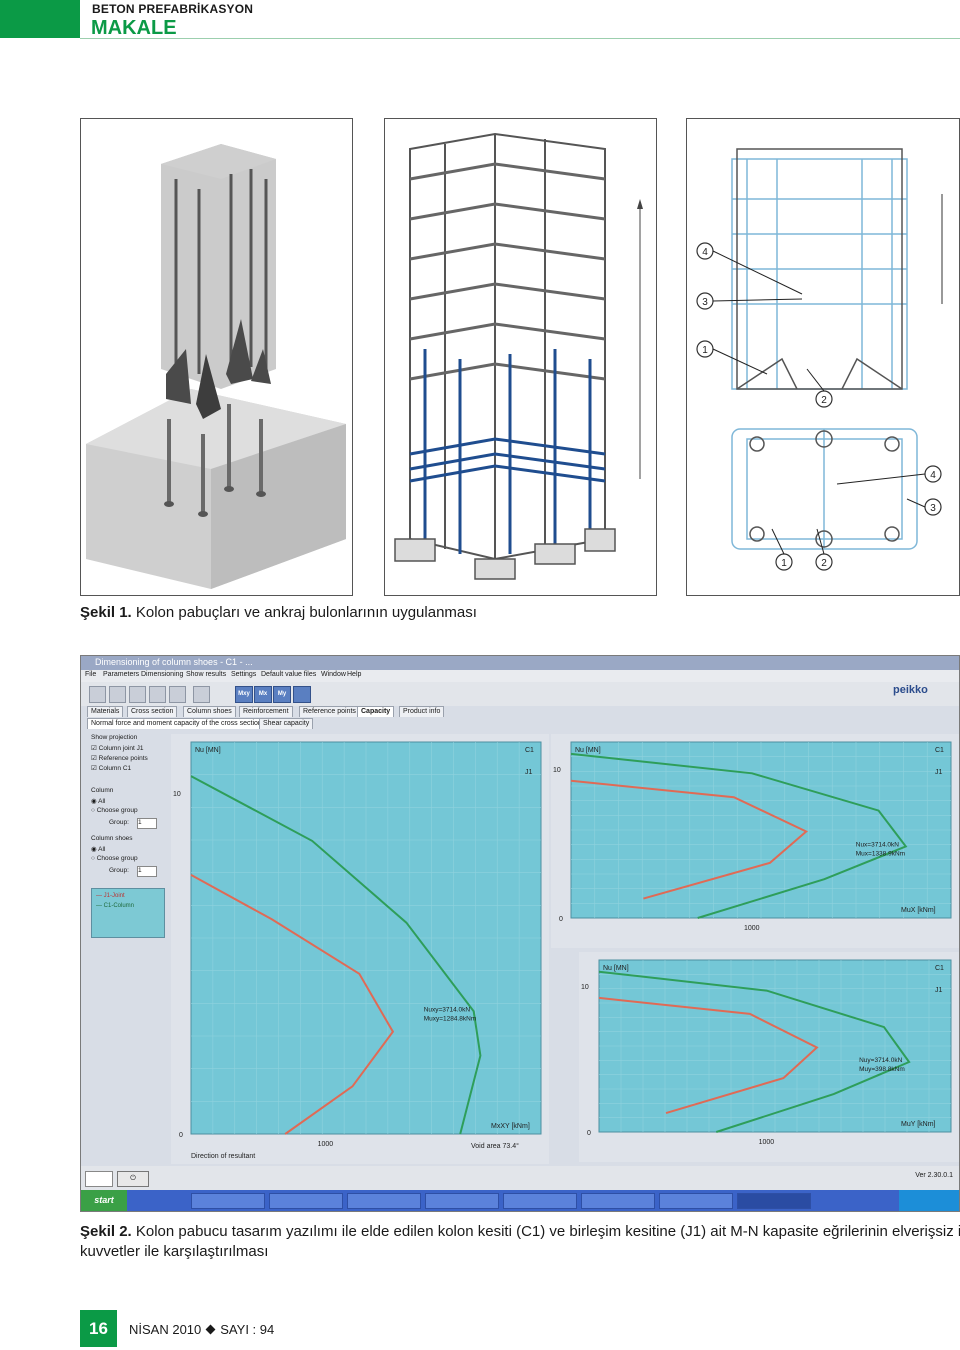 The image size is (960, 1350). I want to click on print-icon, so click(157, 694).